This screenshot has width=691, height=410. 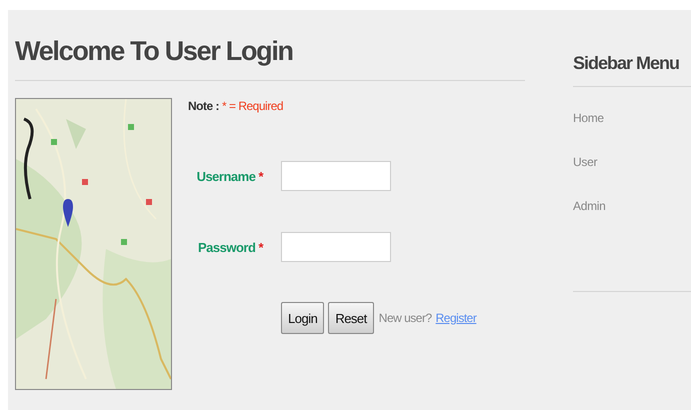 What do you see at coordinates (227, 247) in the screenshot?
I see `field-label: Password` at bounding box center [227, 247].